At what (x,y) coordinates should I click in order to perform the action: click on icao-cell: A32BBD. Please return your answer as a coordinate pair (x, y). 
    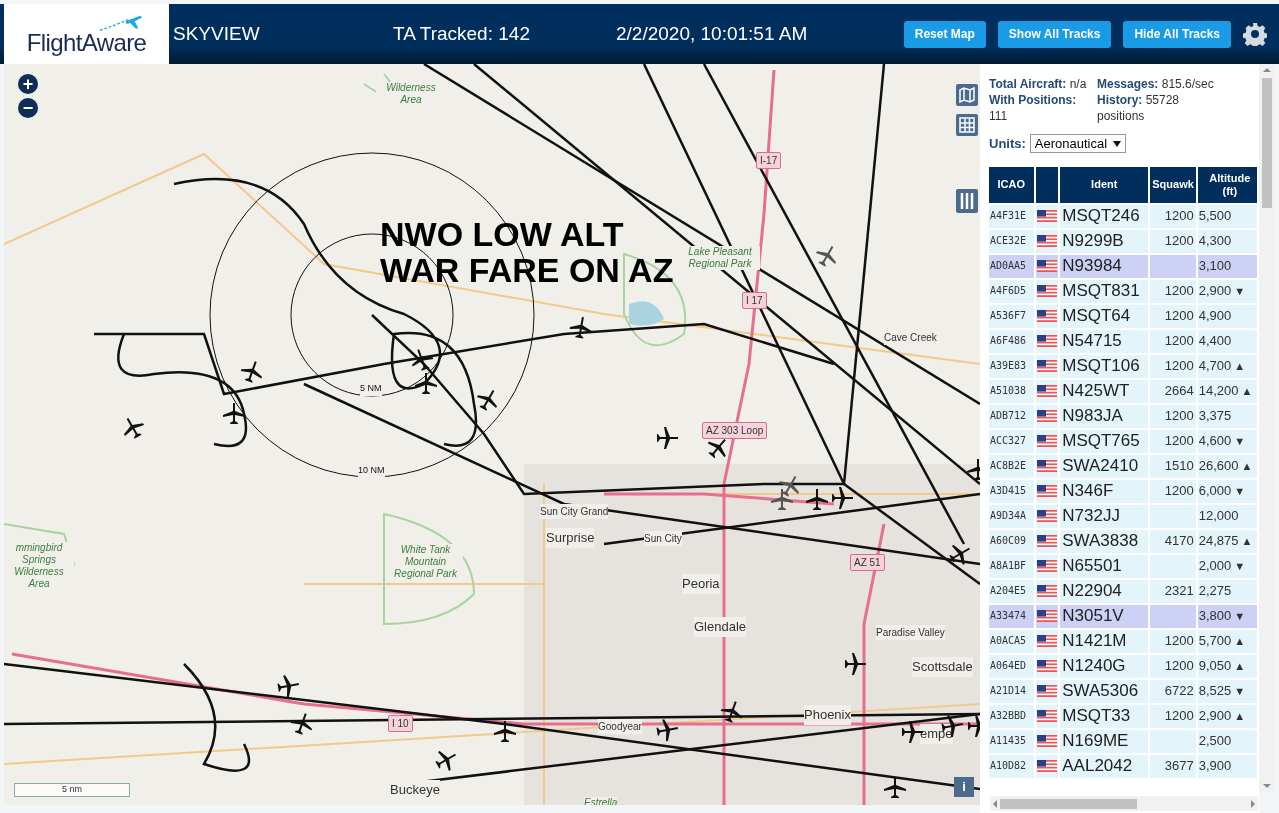
    Looking at the image, I should click on (1011, 716).